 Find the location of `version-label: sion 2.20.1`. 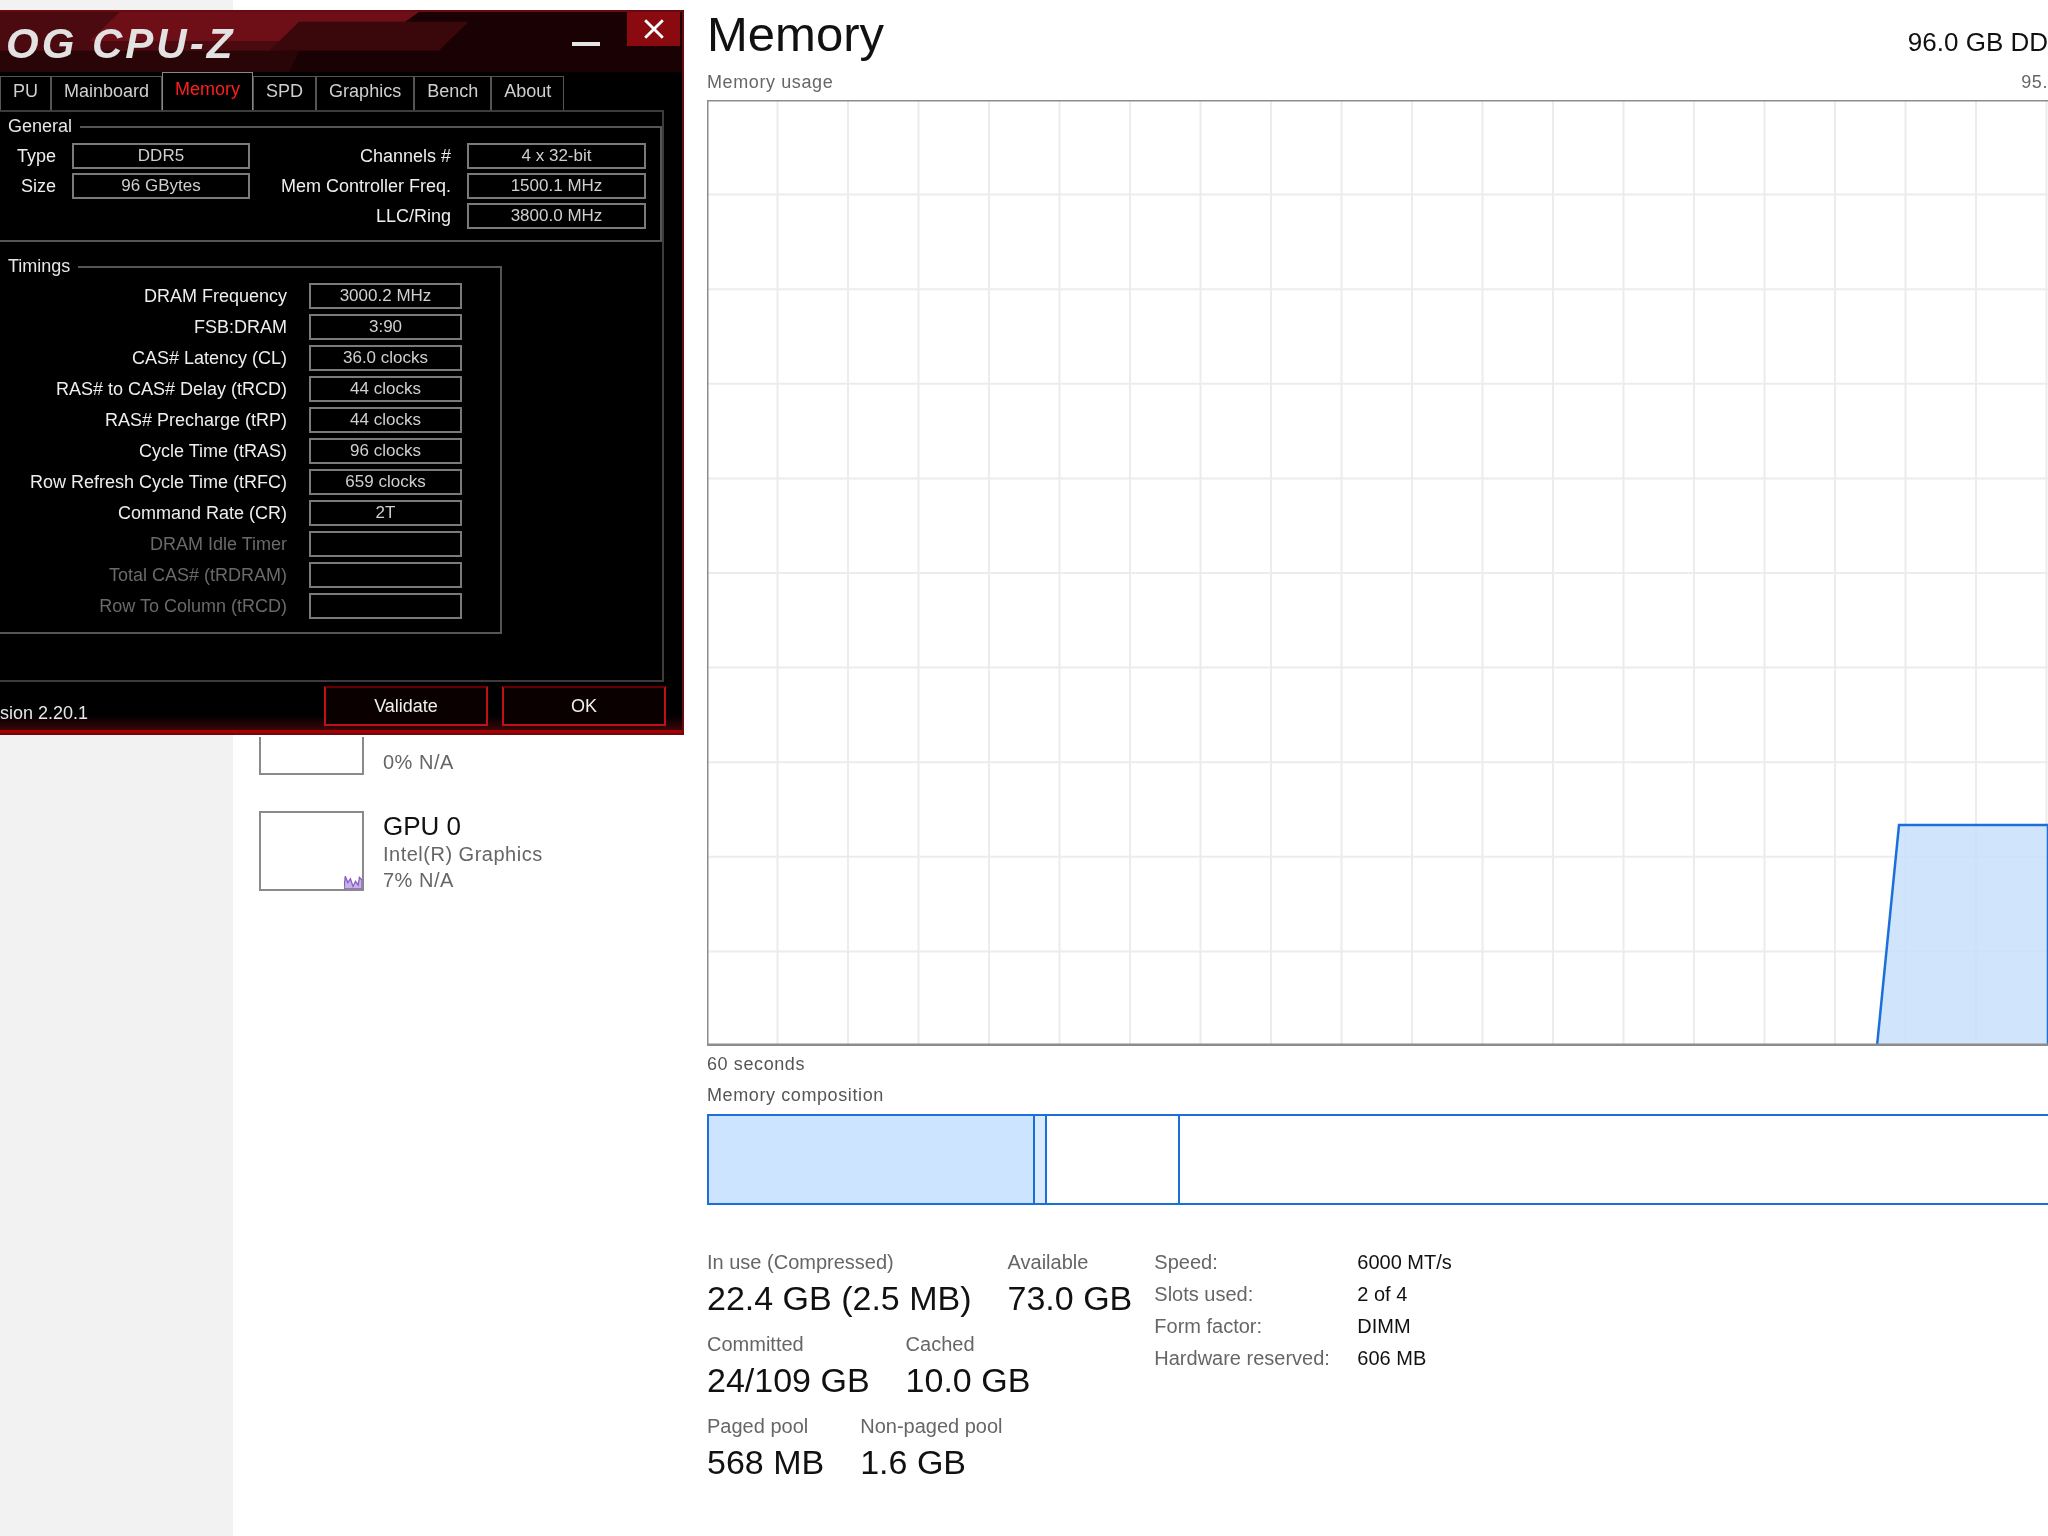

version-label: sion 2.20.1 is located at coordinates (44, 713).